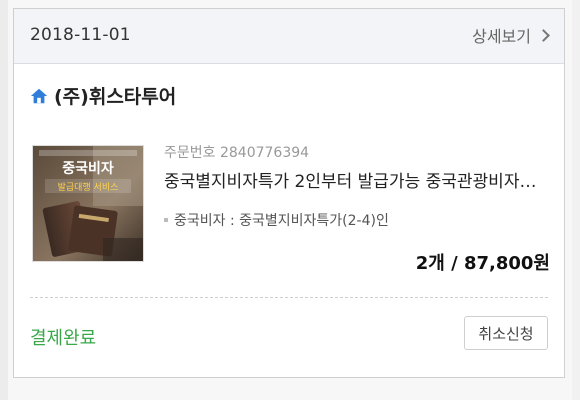  I want to click on shop-row: (주)휘스타투어, so click(103, 95).